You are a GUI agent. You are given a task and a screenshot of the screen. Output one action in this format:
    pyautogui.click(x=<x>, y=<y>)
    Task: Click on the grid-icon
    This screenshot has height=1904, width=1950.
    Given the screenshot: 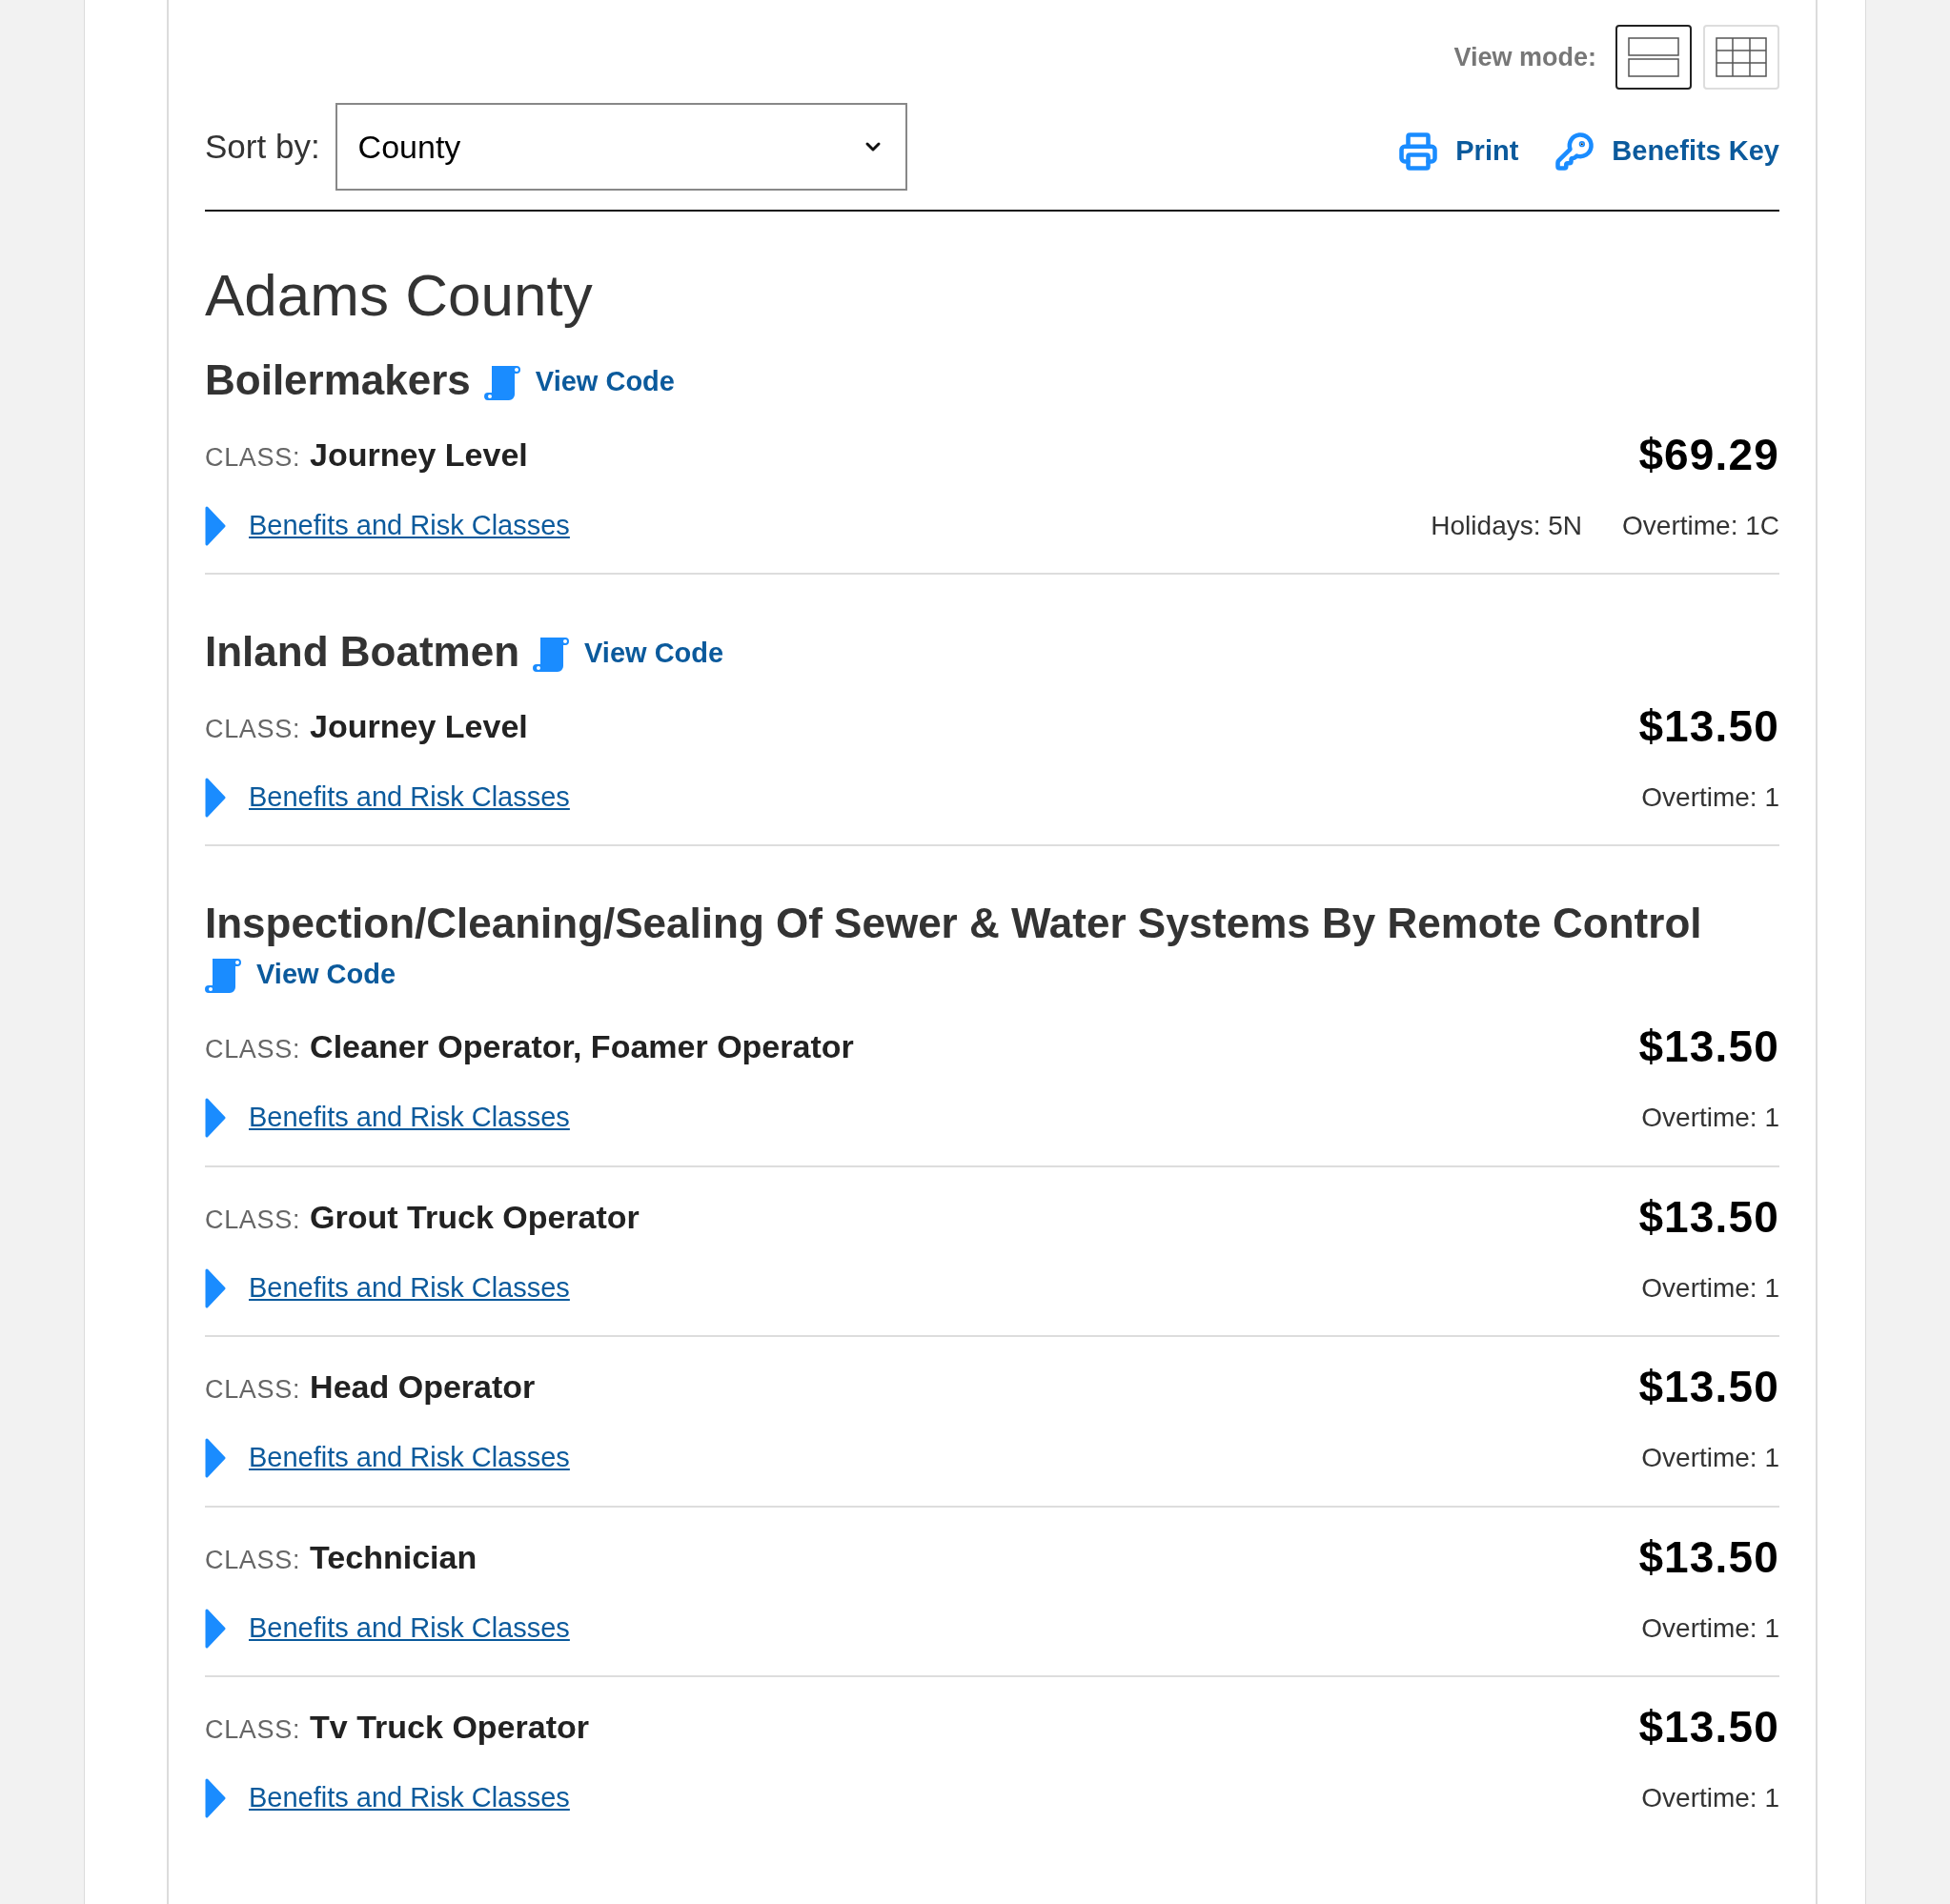 What is the action you would take?
    pyautogui.click(x=1741, y=57)
    